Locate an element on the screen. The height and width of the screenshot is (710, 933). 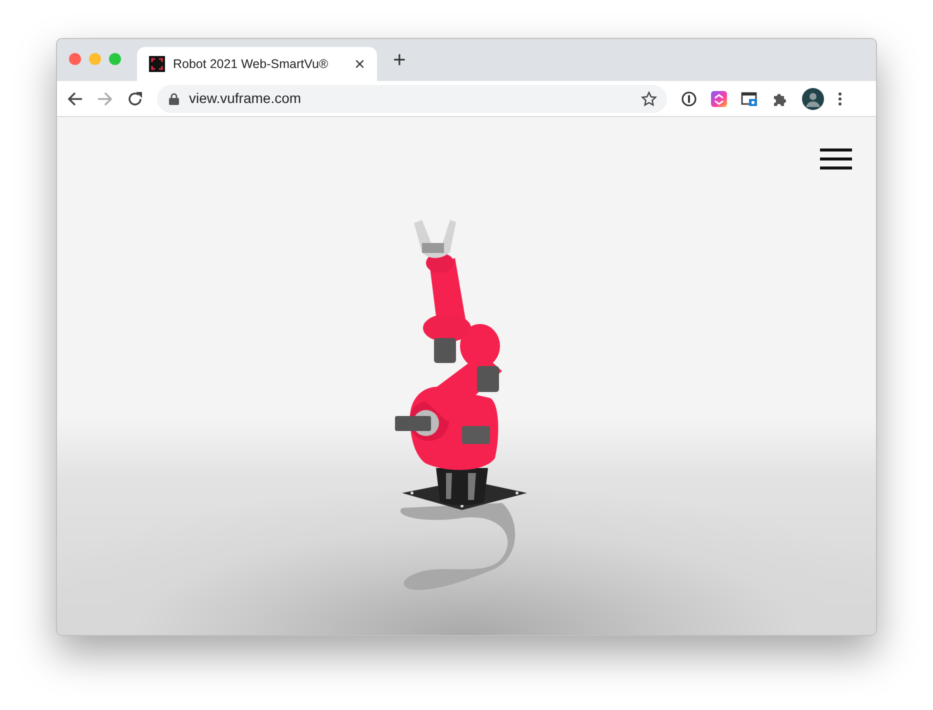
url-text: view.vuframe.com is located at coordinates (245, 98).